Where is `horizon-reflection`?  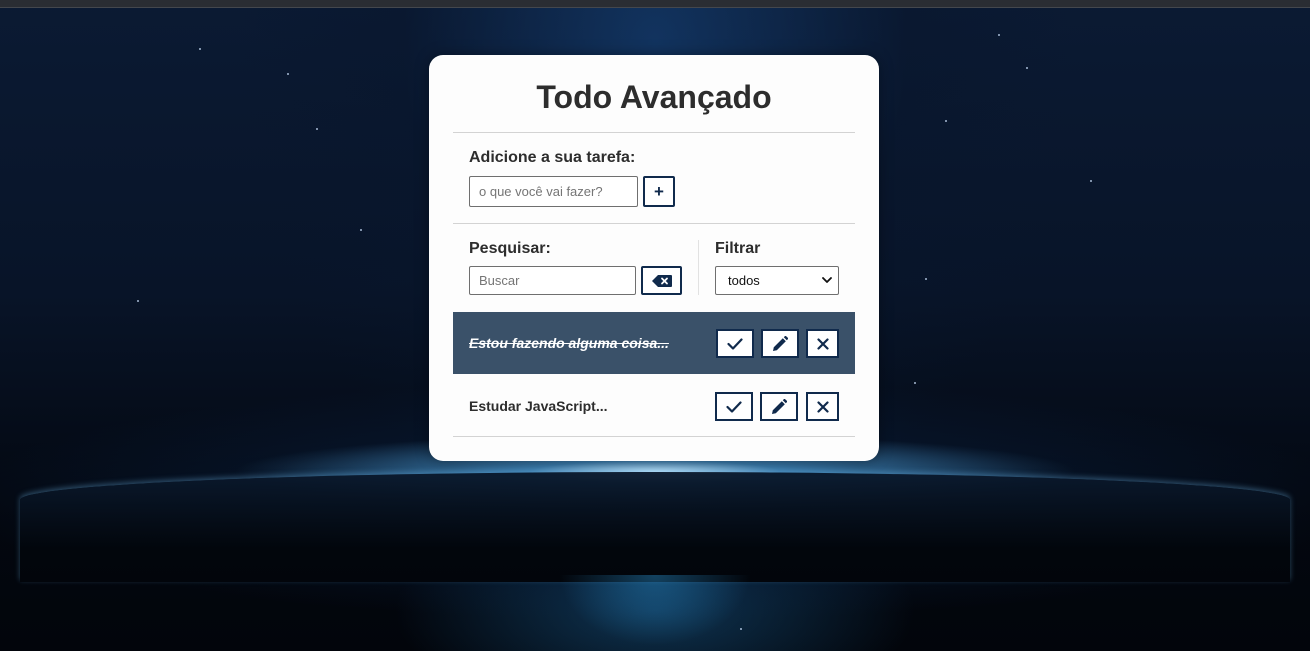 horizon-reflection is located at coordinates (655, 613).